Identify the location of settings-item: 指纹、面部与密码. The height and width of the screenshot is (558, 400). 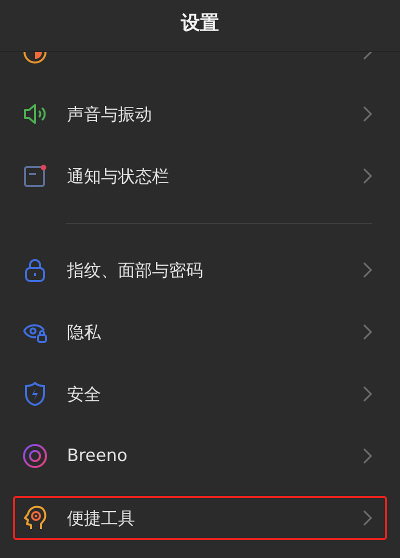
(200, 270).